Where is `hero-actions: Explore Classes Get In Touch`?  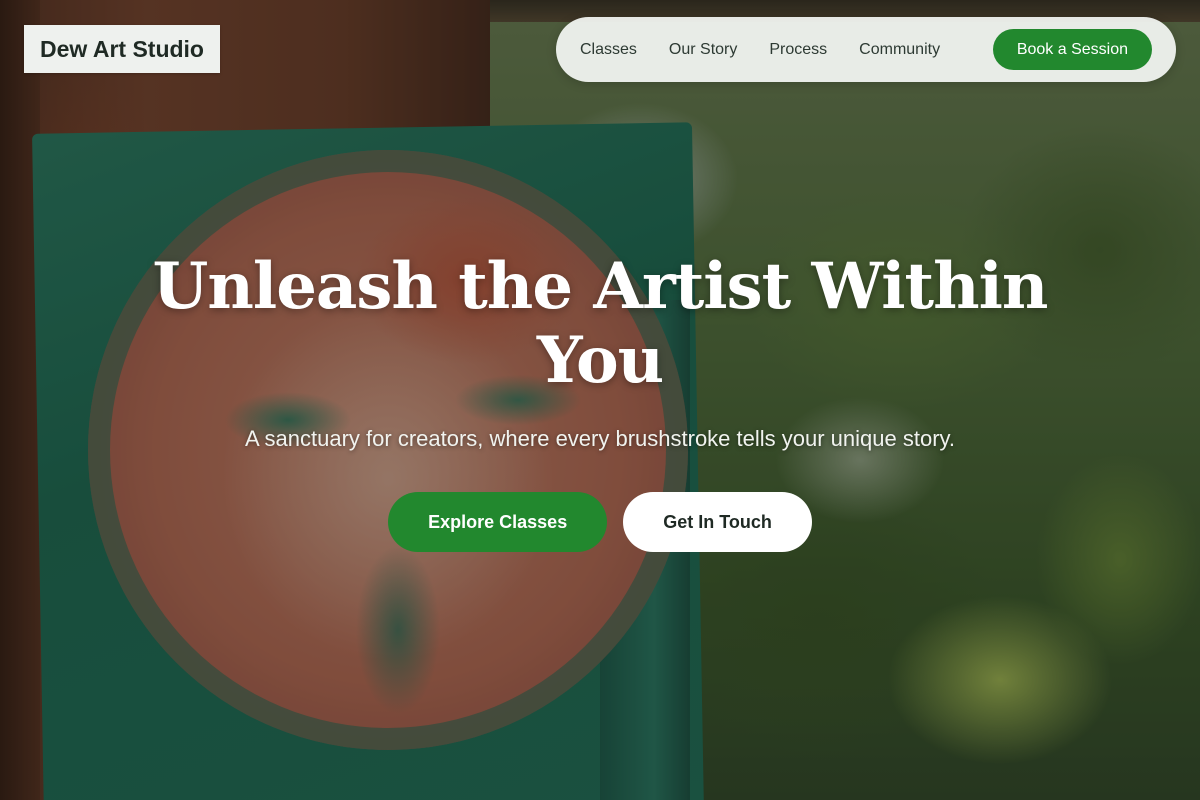
hero-actions: Explore Classes Get In Touch is located at coordinates (600, 522).